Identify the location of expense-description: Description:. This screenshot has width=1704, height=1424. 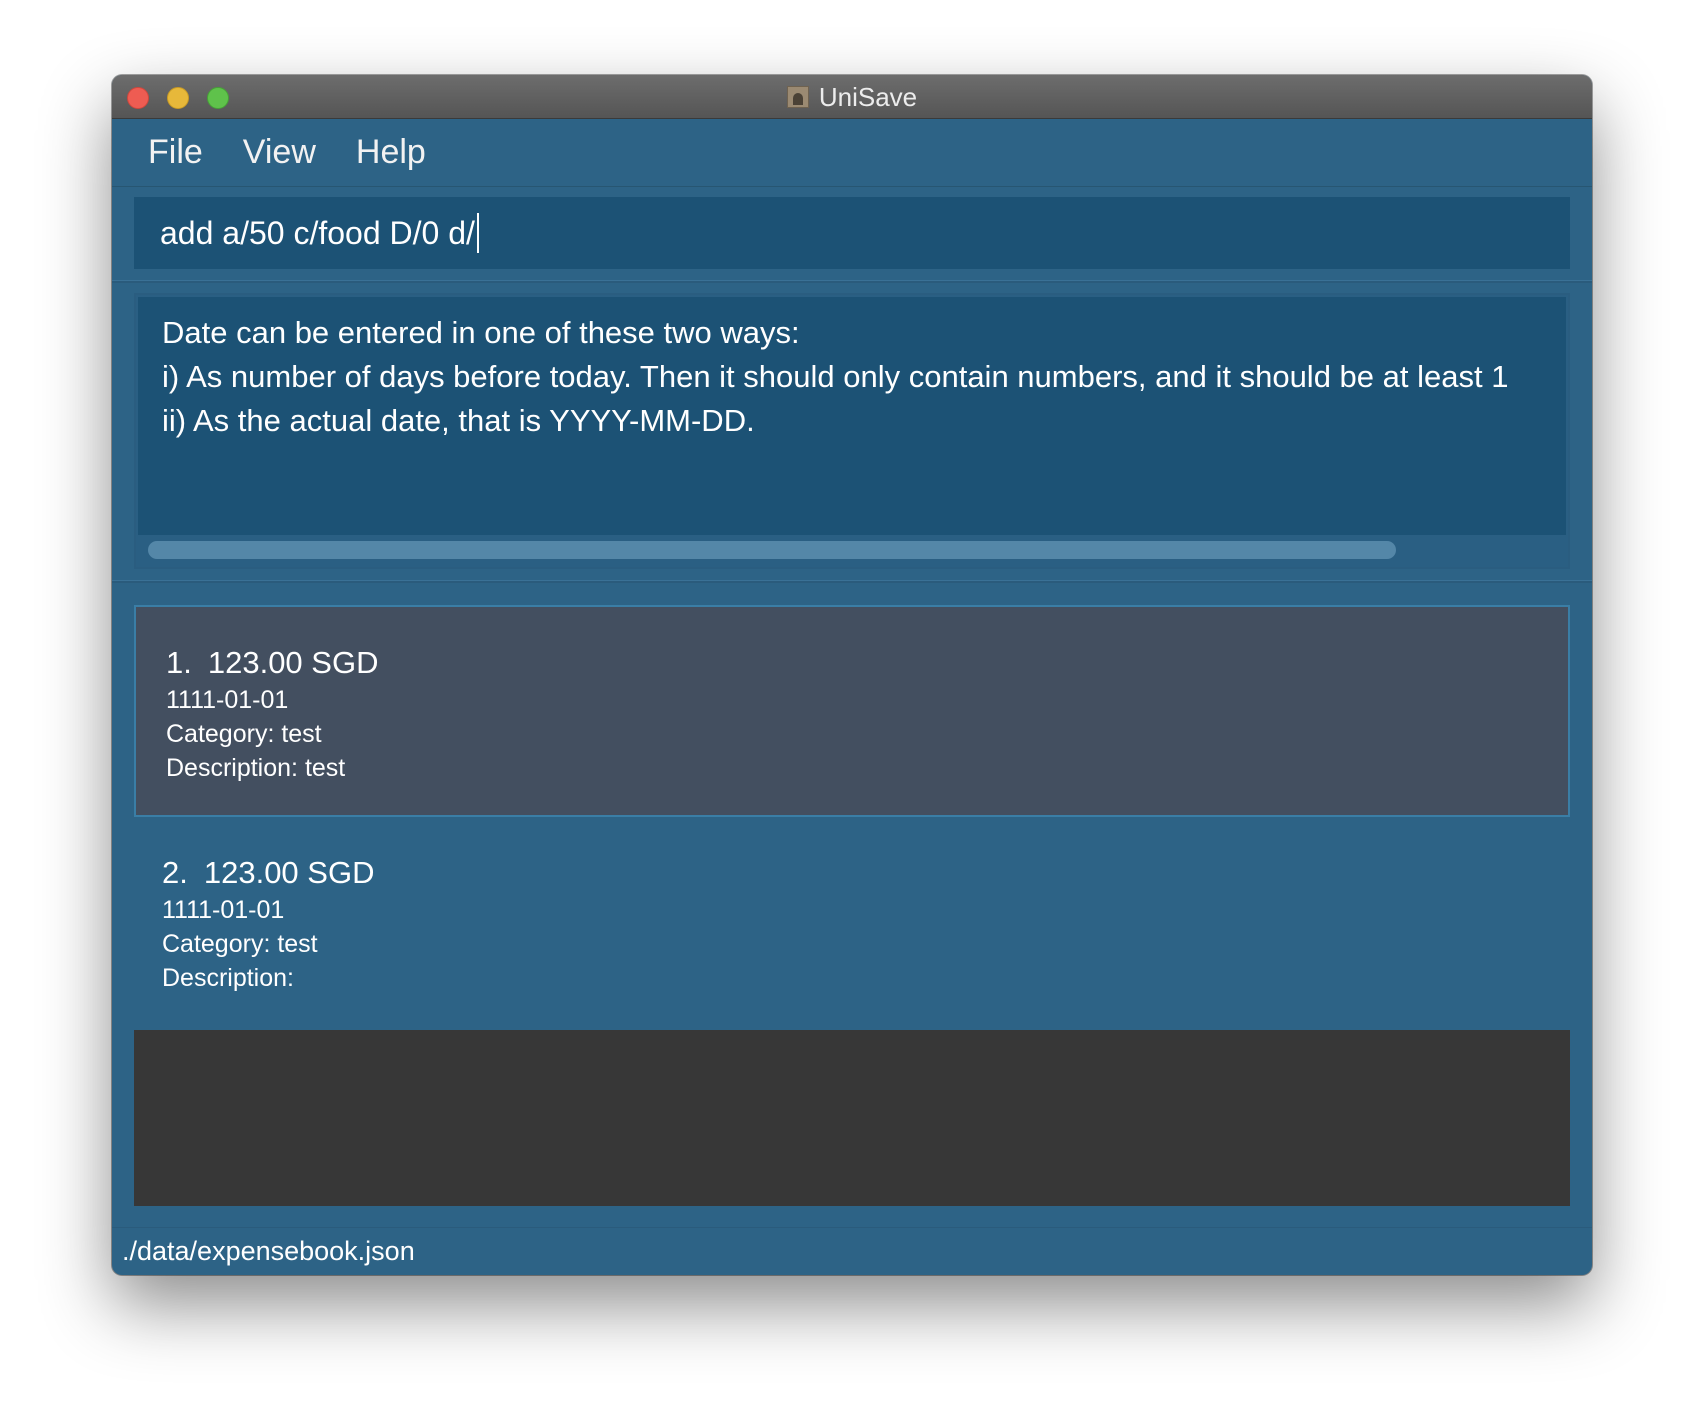
(228, 978).